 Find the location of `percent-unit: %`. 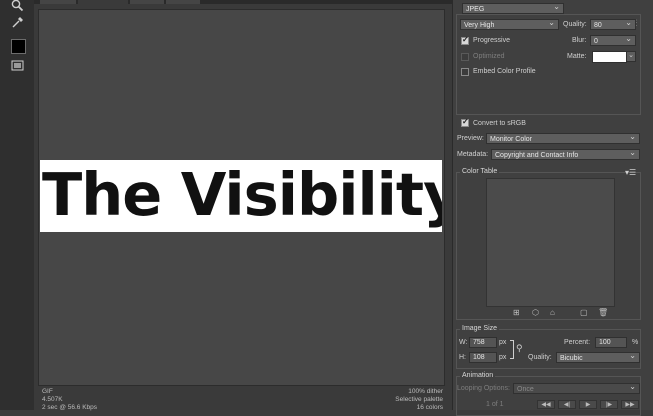

percent-unit: % is located at coordinates (635, 342).